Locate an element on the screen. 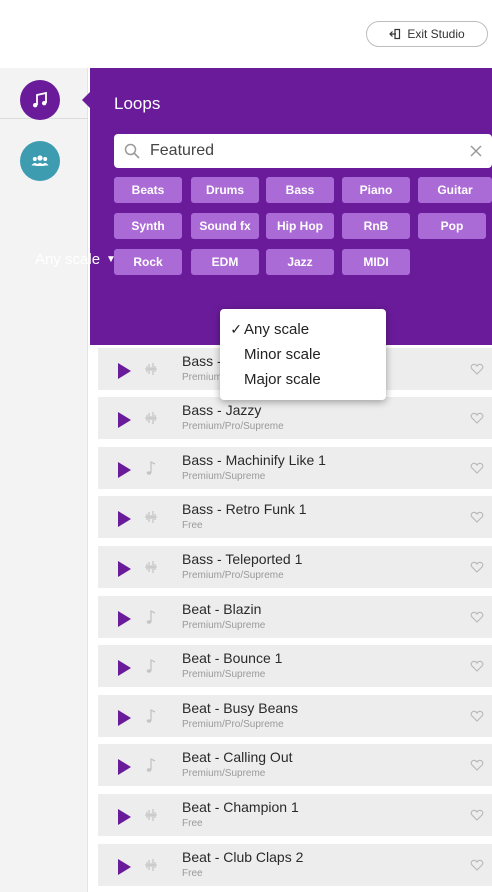 The height and width of the screenshot is (892, 492). loop-title: Beat - Blazin is located at coordinates (222, 609).